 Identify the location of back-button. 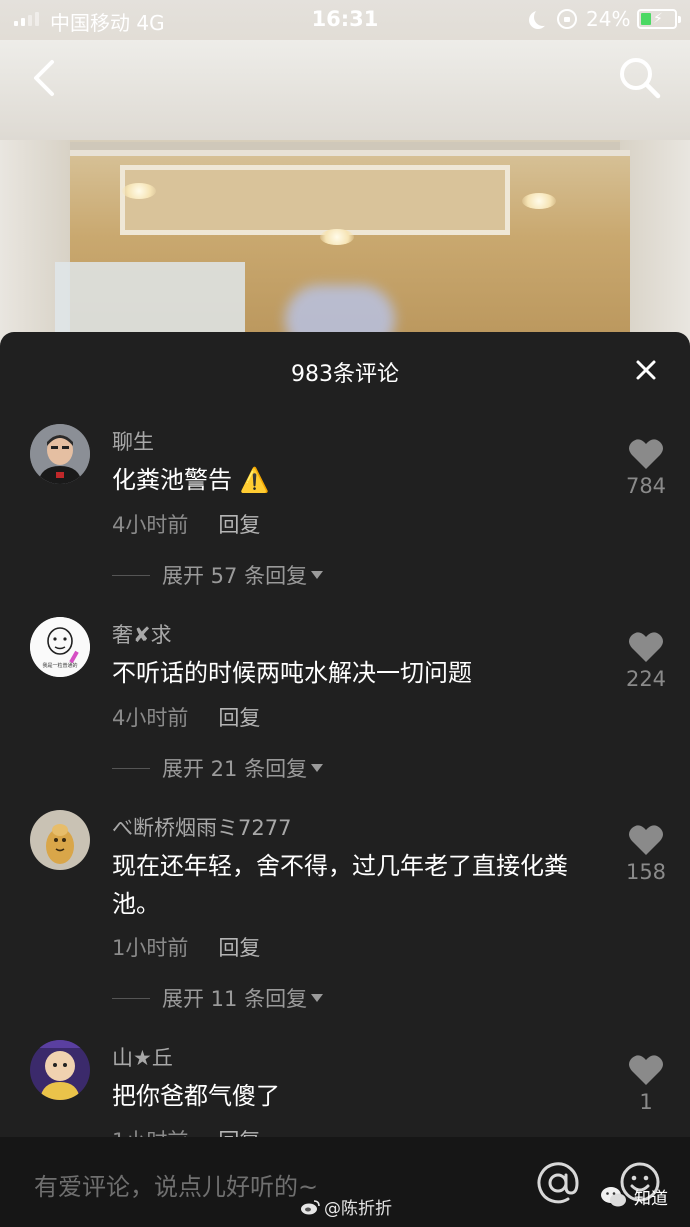
(46, 78).